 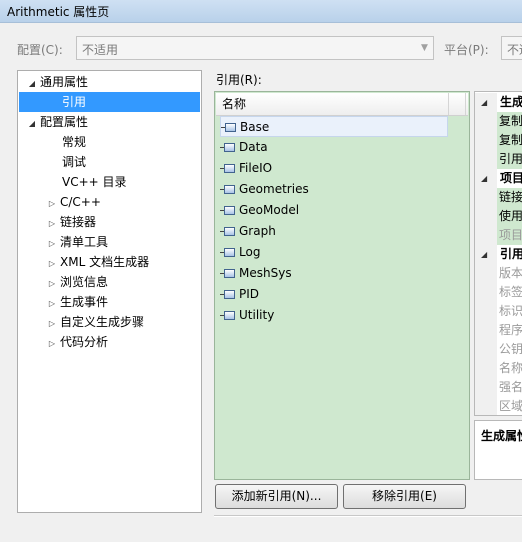 What do you see at coordinates (498, 330) in the screenshot?
I see `property-row: 程序` at bounding box center [498, 330].